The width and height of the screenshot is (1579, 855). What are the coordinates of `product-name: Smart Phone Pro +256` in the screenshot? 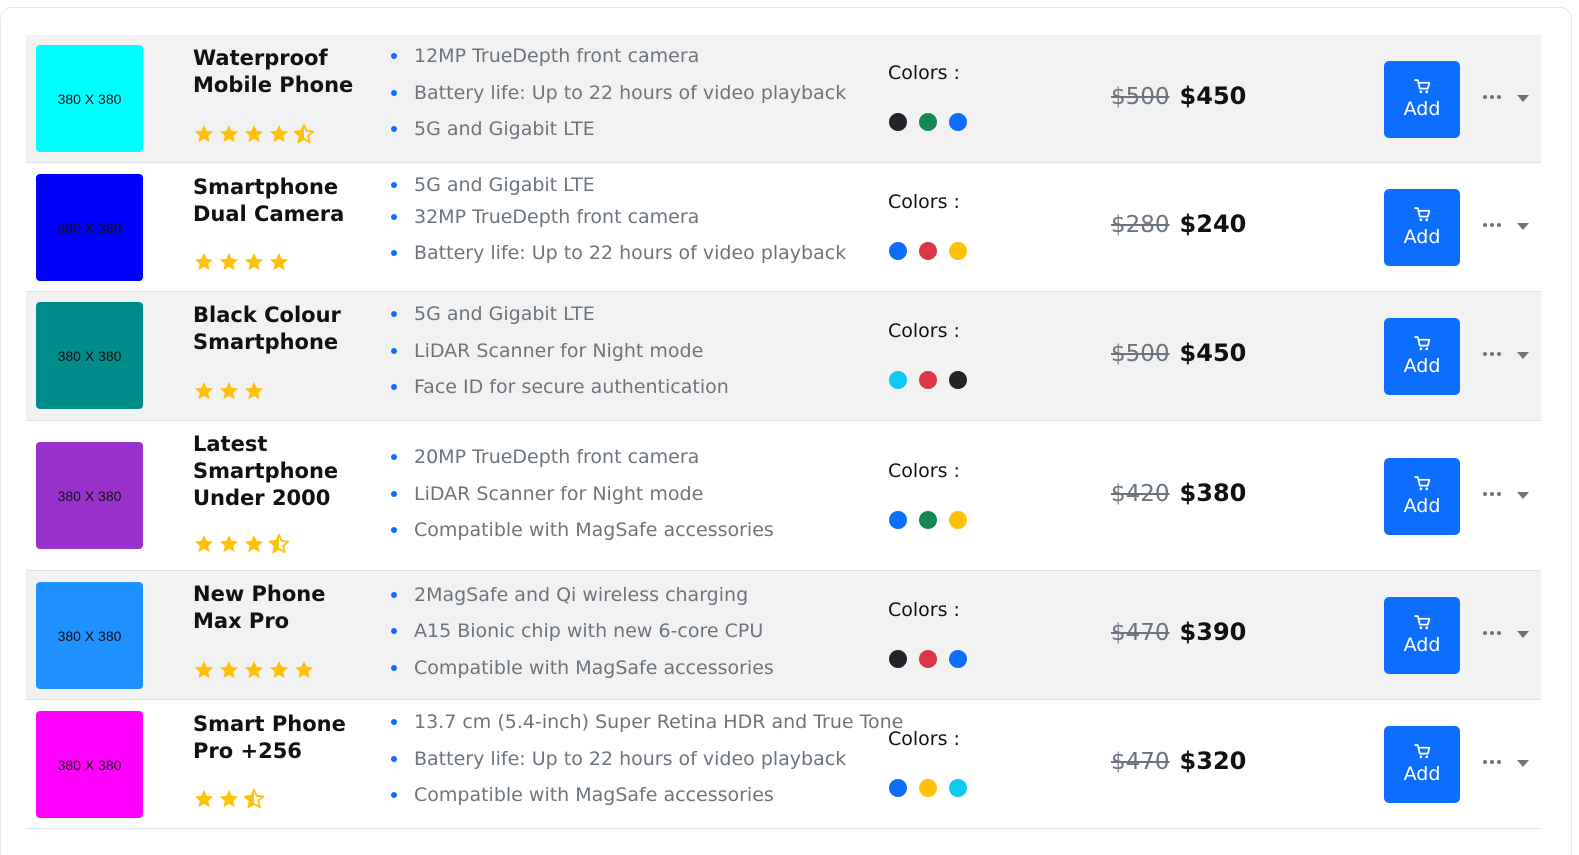 It's located at (283, 738).